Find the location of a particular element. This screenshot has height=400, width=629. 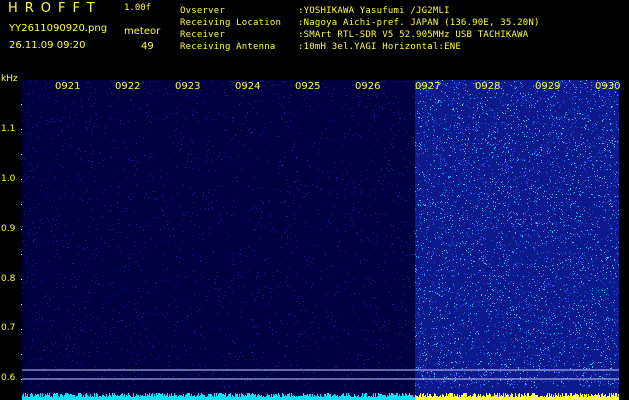

x-tick-label: 0925 is located at coordinates (308, 86).